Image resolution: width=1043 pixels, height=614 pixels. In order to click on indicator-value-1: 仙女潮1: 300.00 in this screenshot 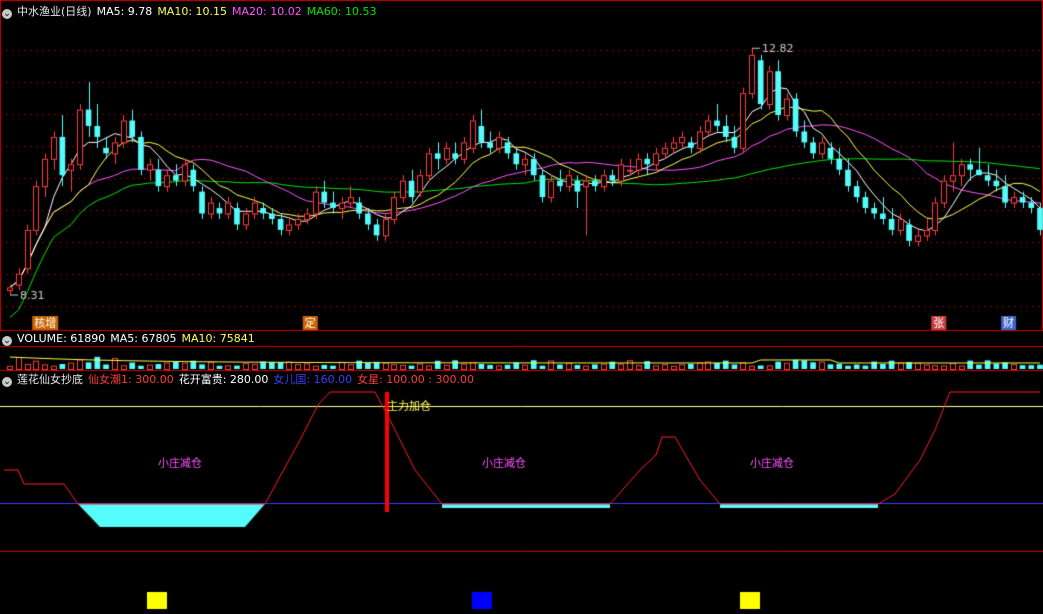, I will do `click(131, 379)`.